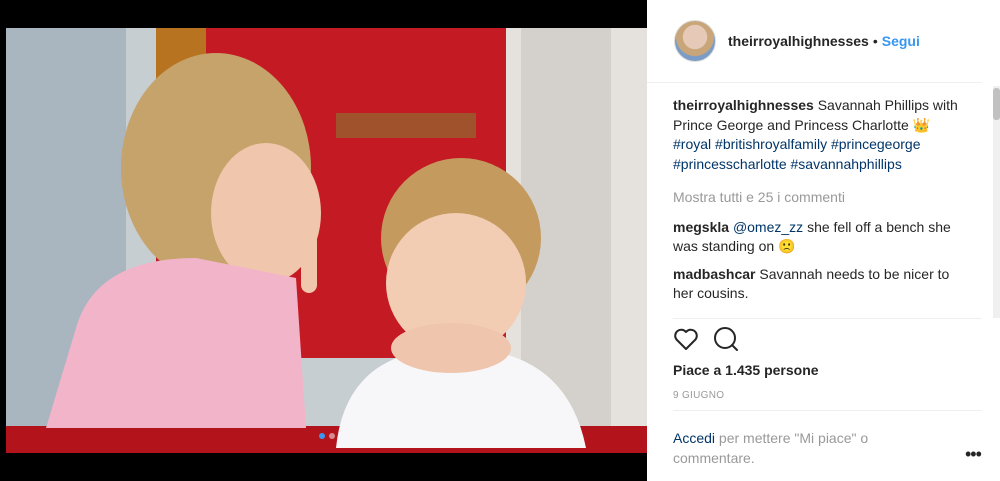 The width and height of the screenshot is (1000, 481). Describe the element at coordinates (698, 395) in the screenshot. I see `post-date: 9 GIUGNO` at that location.